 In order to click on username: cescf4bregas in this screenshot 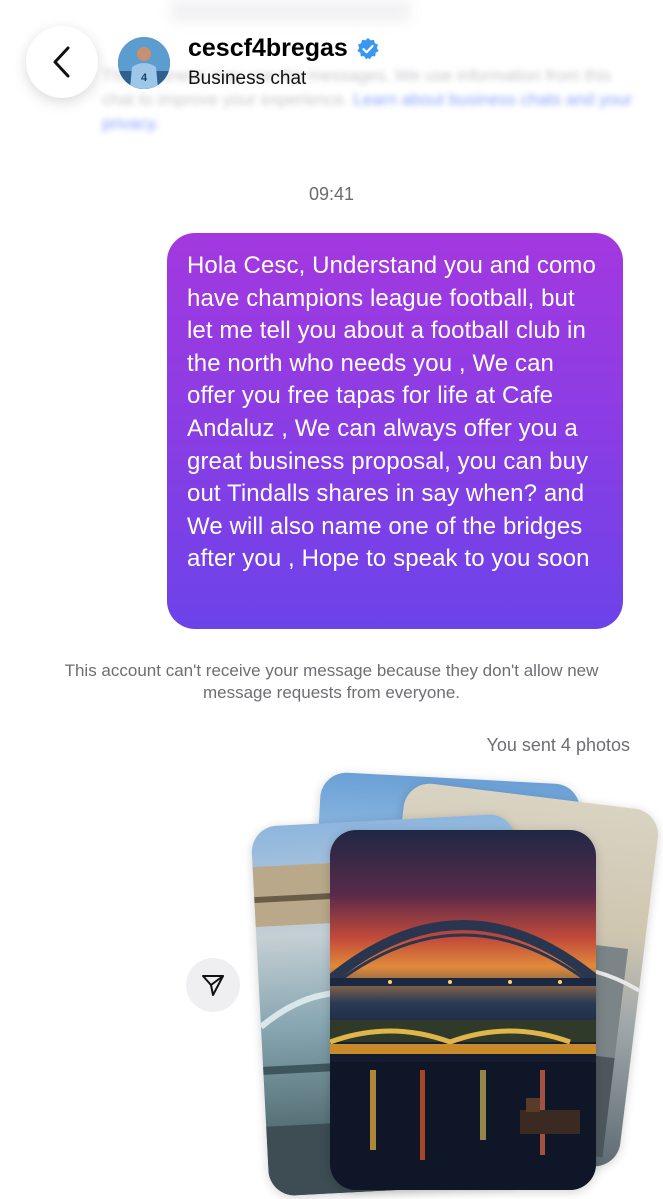, I will do `click(268, 48)`.